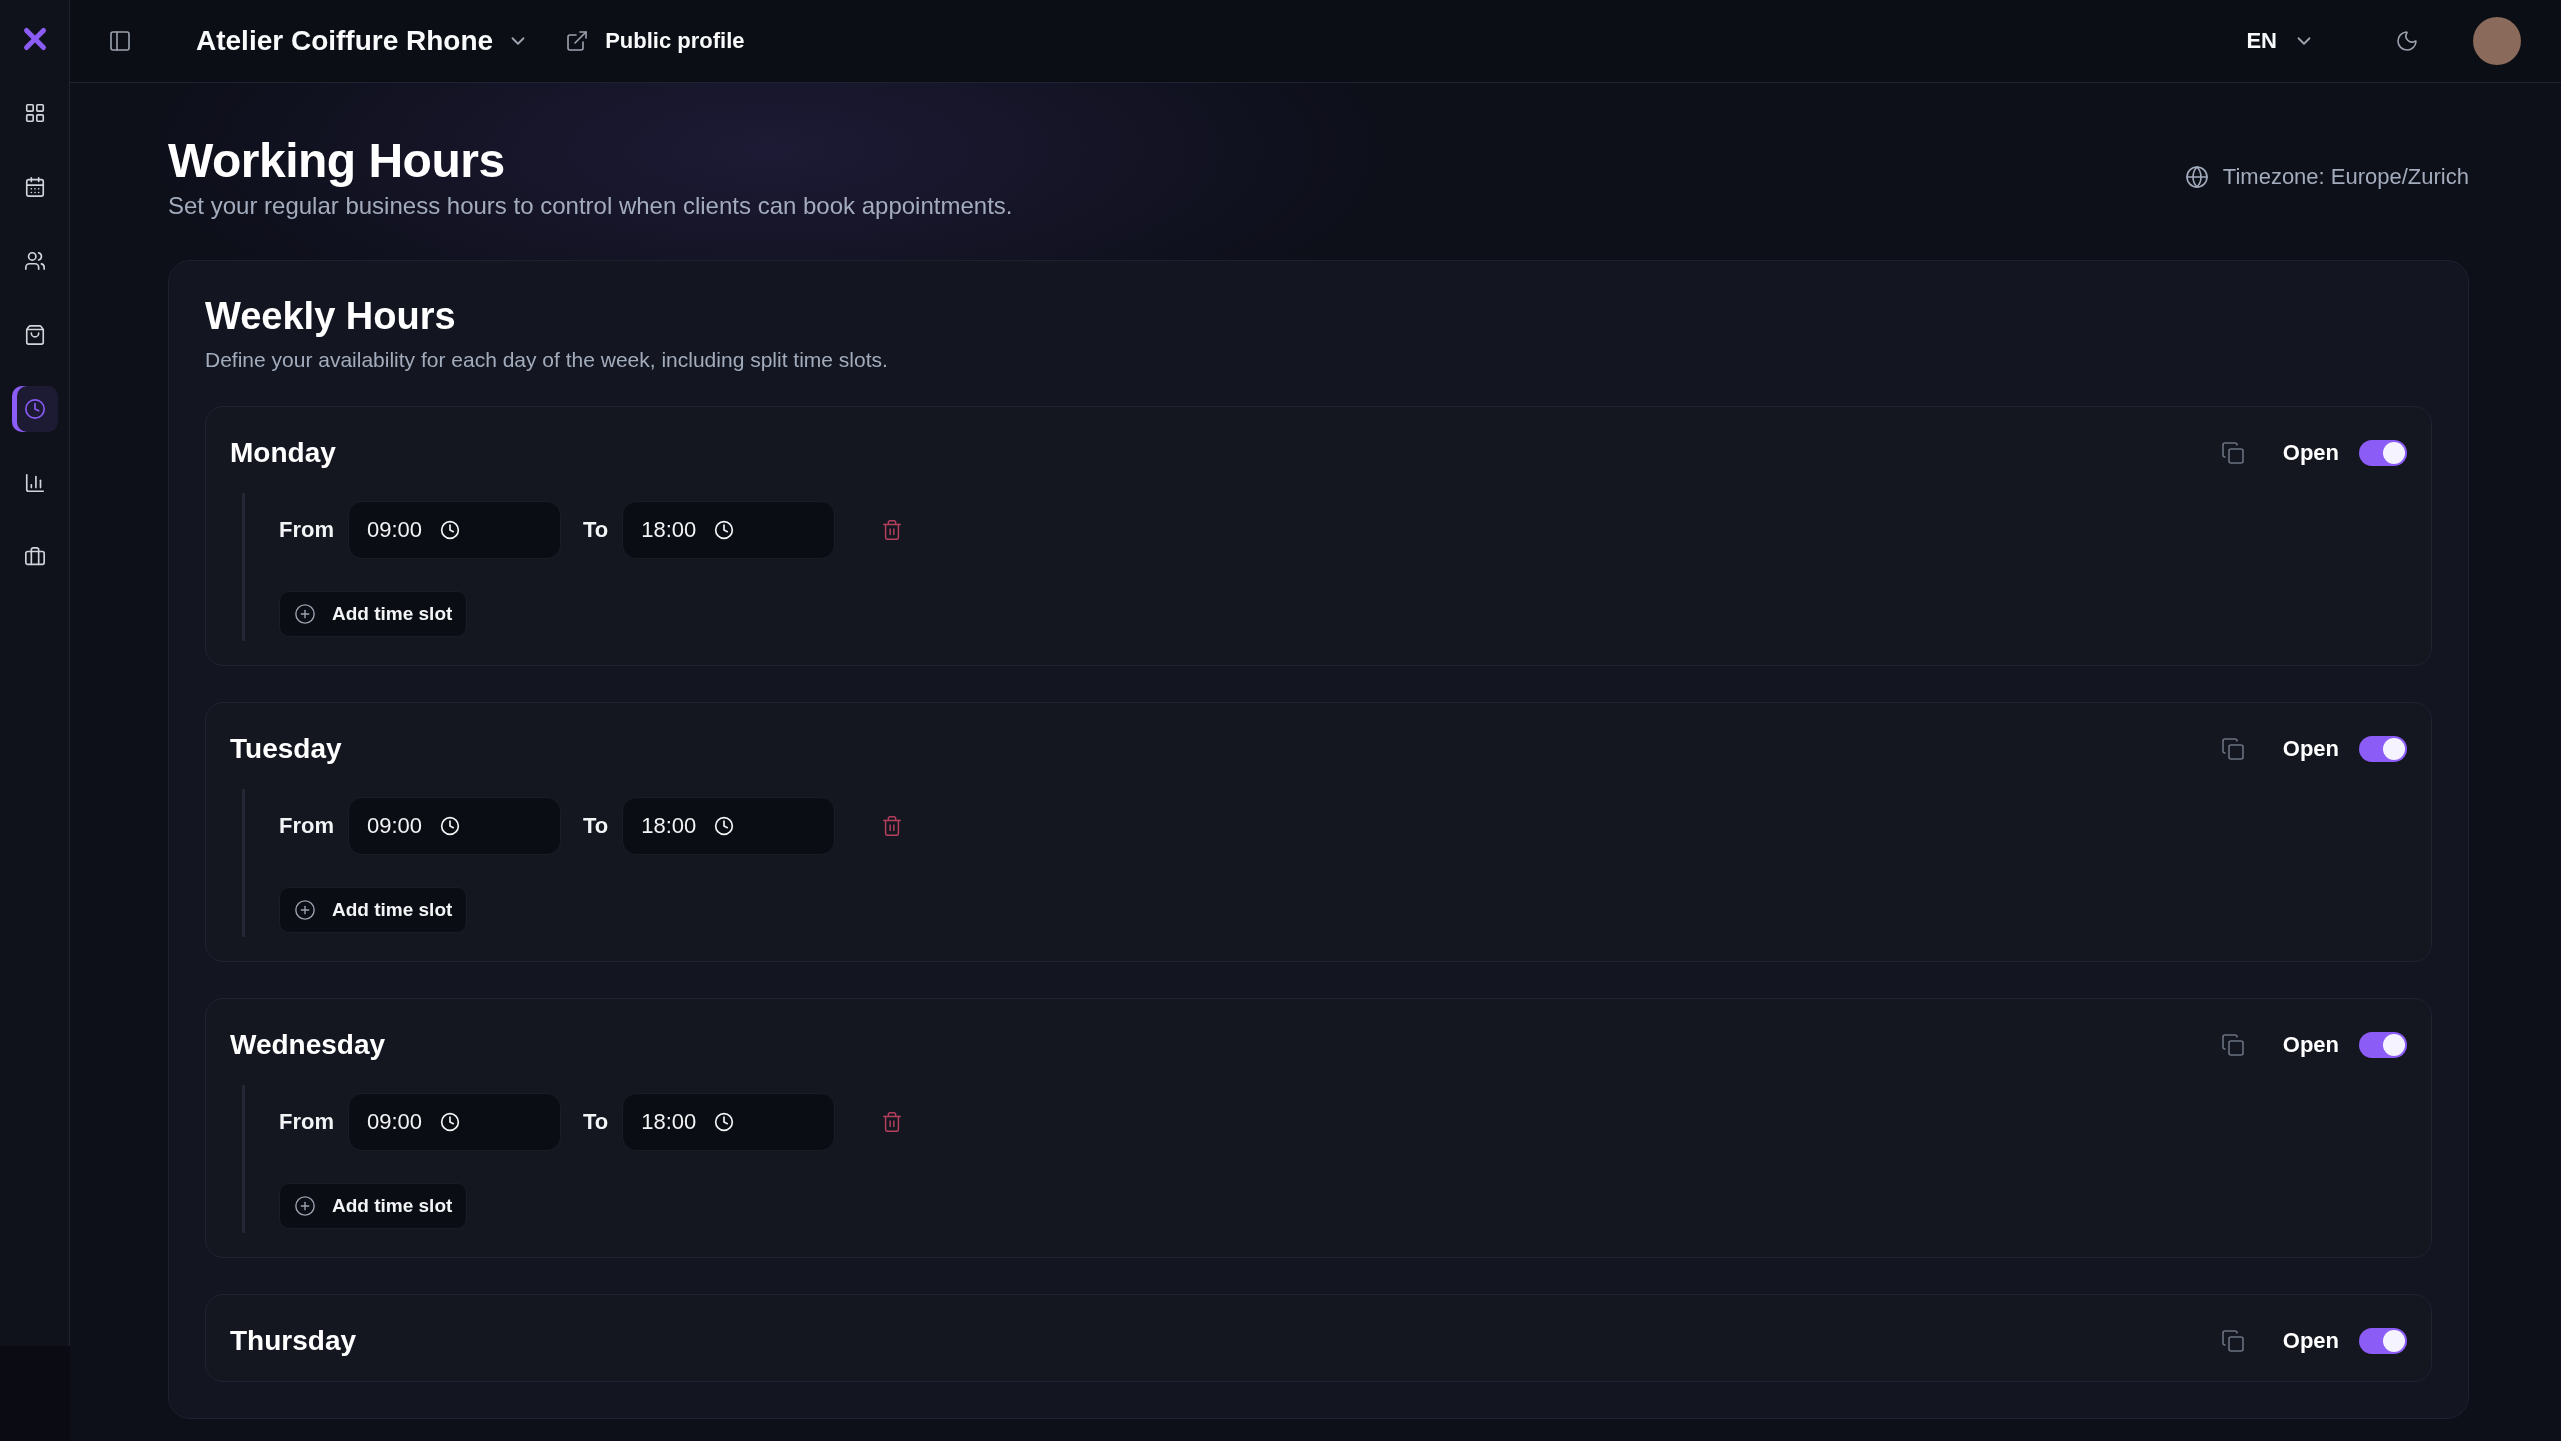  What do you see at coordinates (337, 160) in the screenshot?
I see `page-title: Working Hours` at bounding box center [337, 160].